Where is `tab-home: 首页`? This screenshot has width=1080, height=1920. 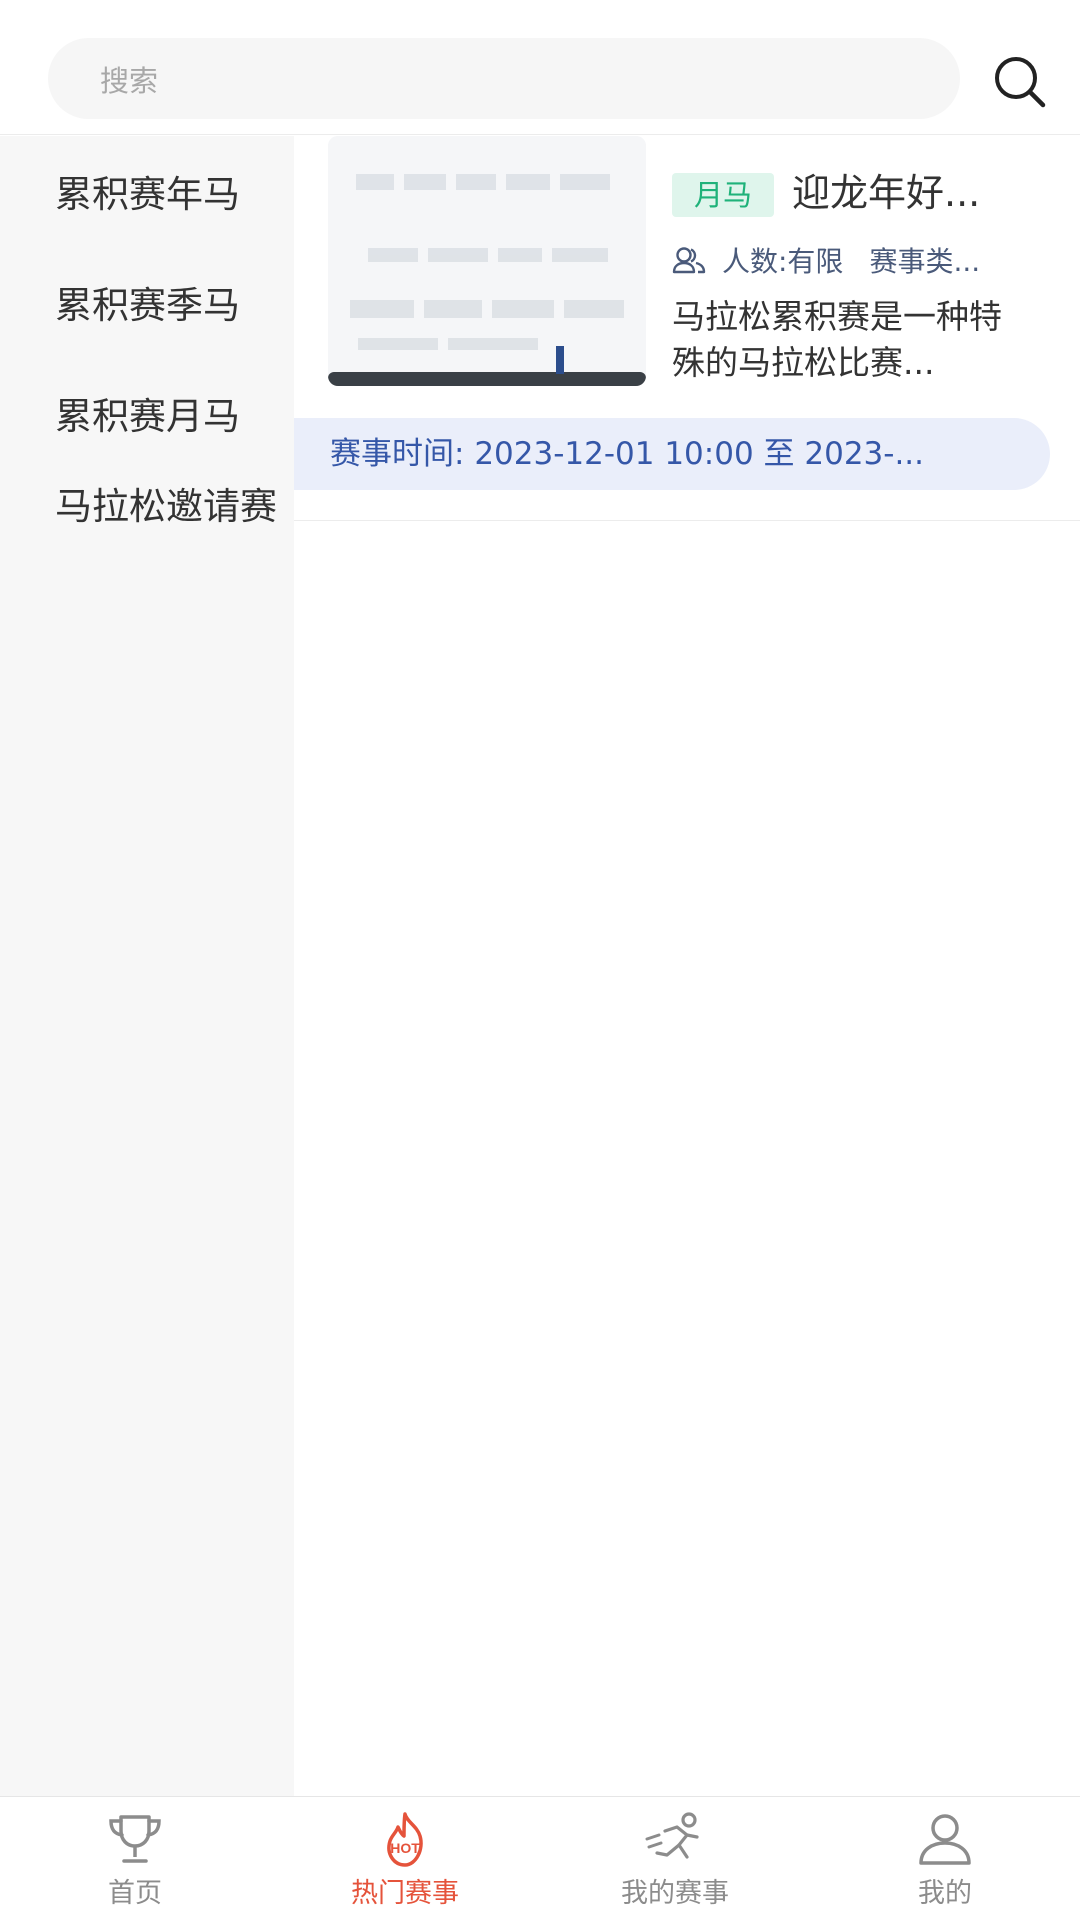 tab-home: 首页 is located at coordinates (135, 1858).